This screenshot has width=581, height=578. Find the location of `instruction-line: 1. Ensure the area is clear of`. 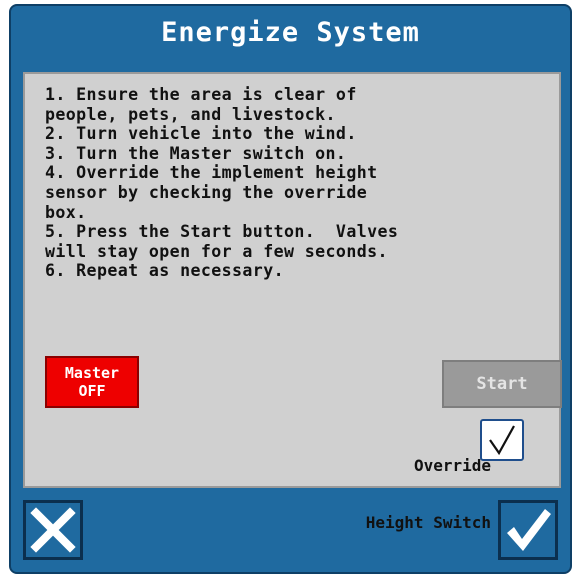

instruction-line: 1. Ensure the area is clear of is located at coordinates (201, 94).